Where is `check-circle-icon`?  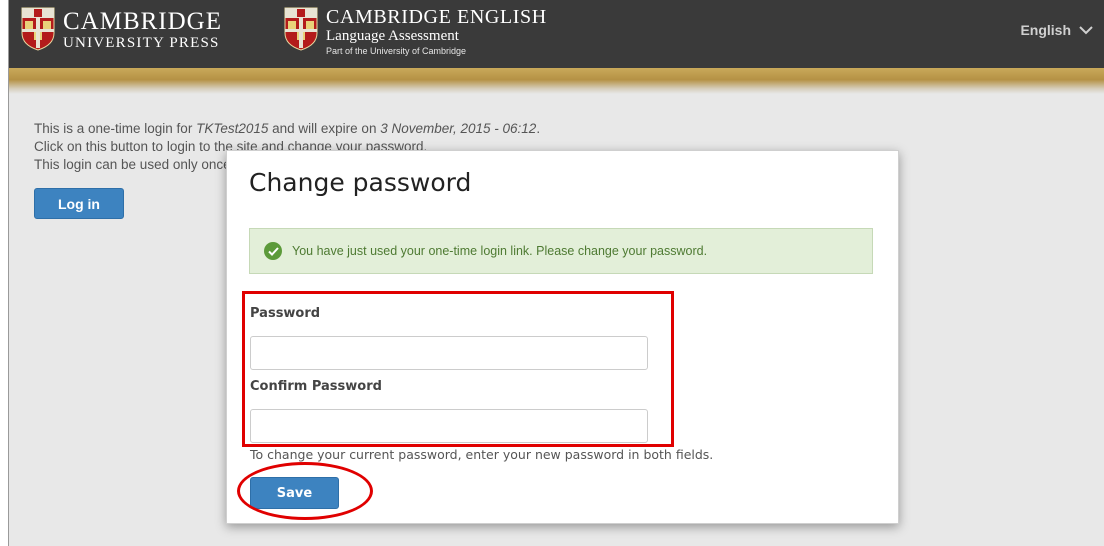
check-circle-icon is located at coordinates (273, 251).